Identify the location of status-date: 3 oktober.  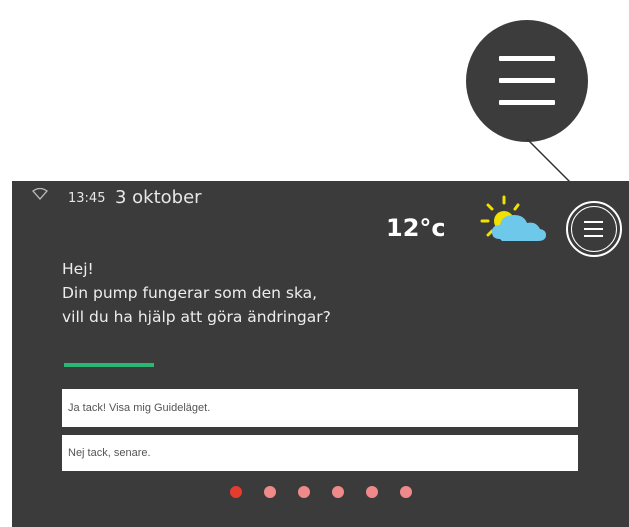
(158, 197).